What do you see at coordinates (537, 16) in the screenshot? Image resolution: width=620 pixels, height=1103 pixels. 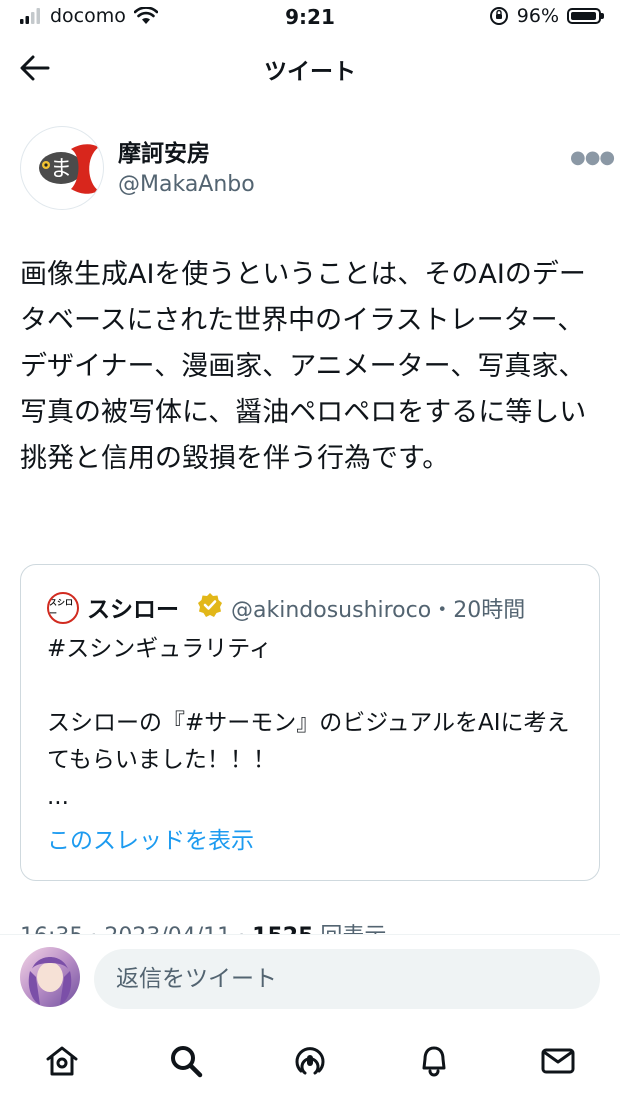 I see `battery-percent: 96%` at bounding box center [537, 16].